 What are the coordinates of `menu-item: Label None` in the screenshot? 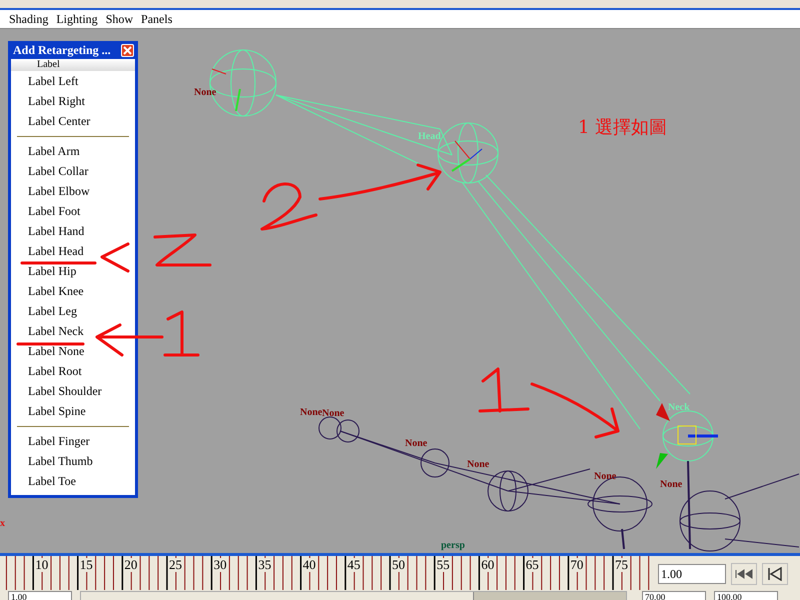 It's located at (73, 351).